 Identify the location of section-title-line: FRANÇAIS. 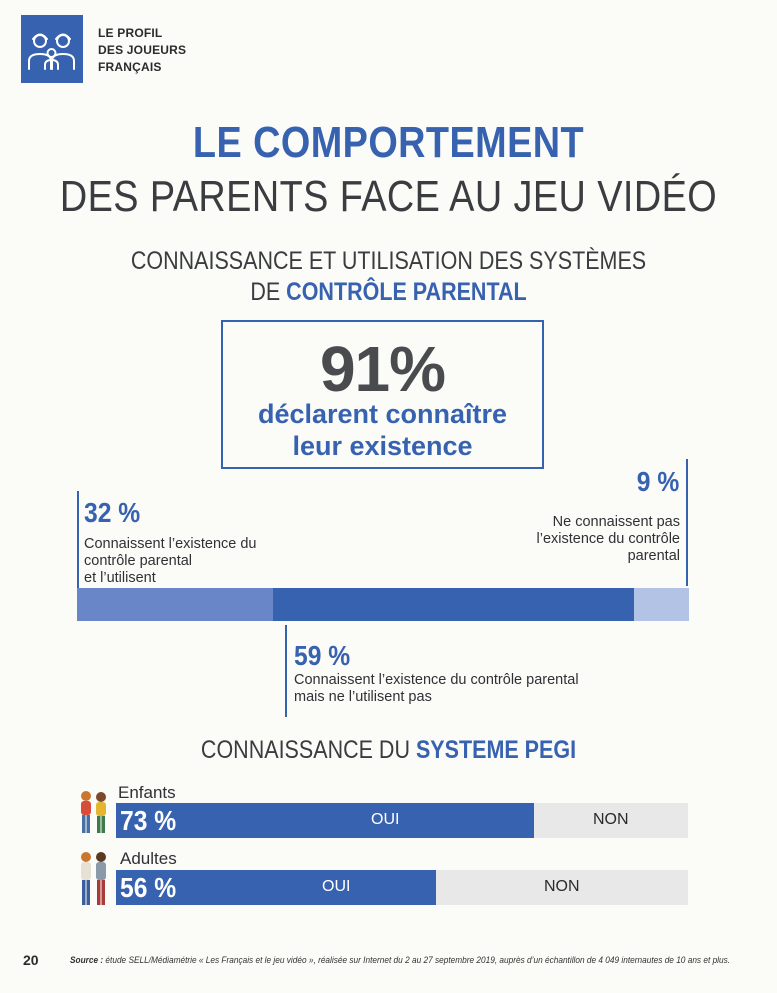
(130, 67).